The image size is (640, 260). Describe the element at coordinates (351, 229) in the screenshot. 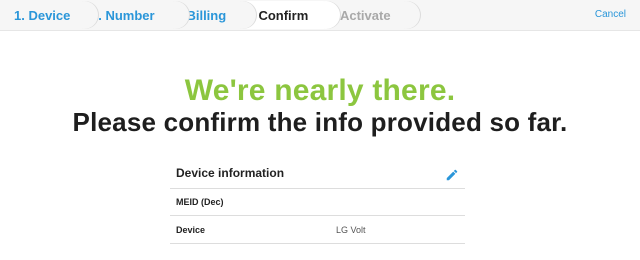

I see `device-value: LG Volt` at that location.